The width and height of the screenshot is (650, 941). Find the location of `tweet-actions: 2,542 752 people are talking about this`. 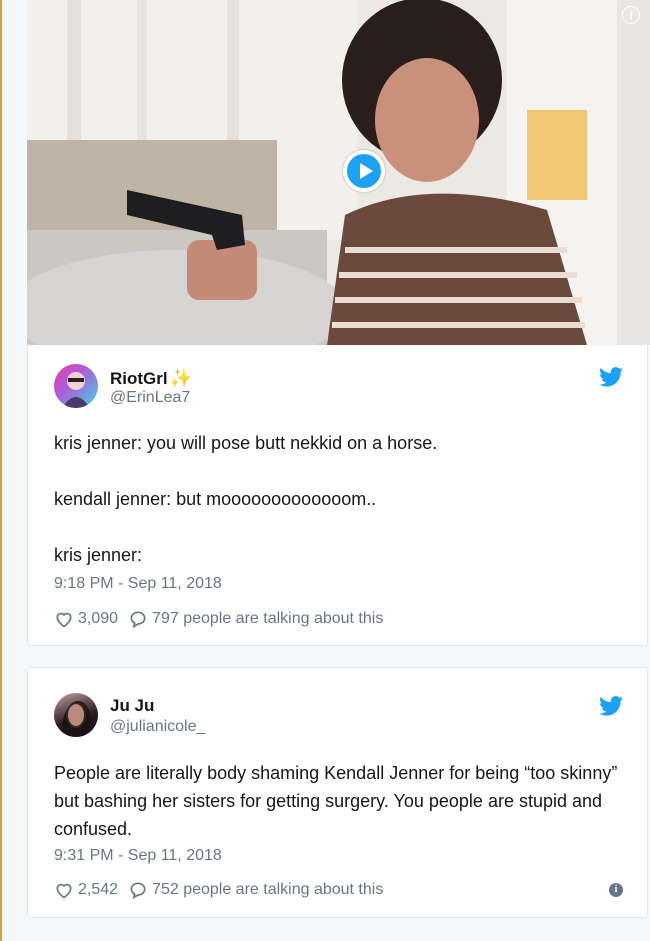

tweet-actions: 2,542 752 people are talking about this is located at coordinates (218, 890).